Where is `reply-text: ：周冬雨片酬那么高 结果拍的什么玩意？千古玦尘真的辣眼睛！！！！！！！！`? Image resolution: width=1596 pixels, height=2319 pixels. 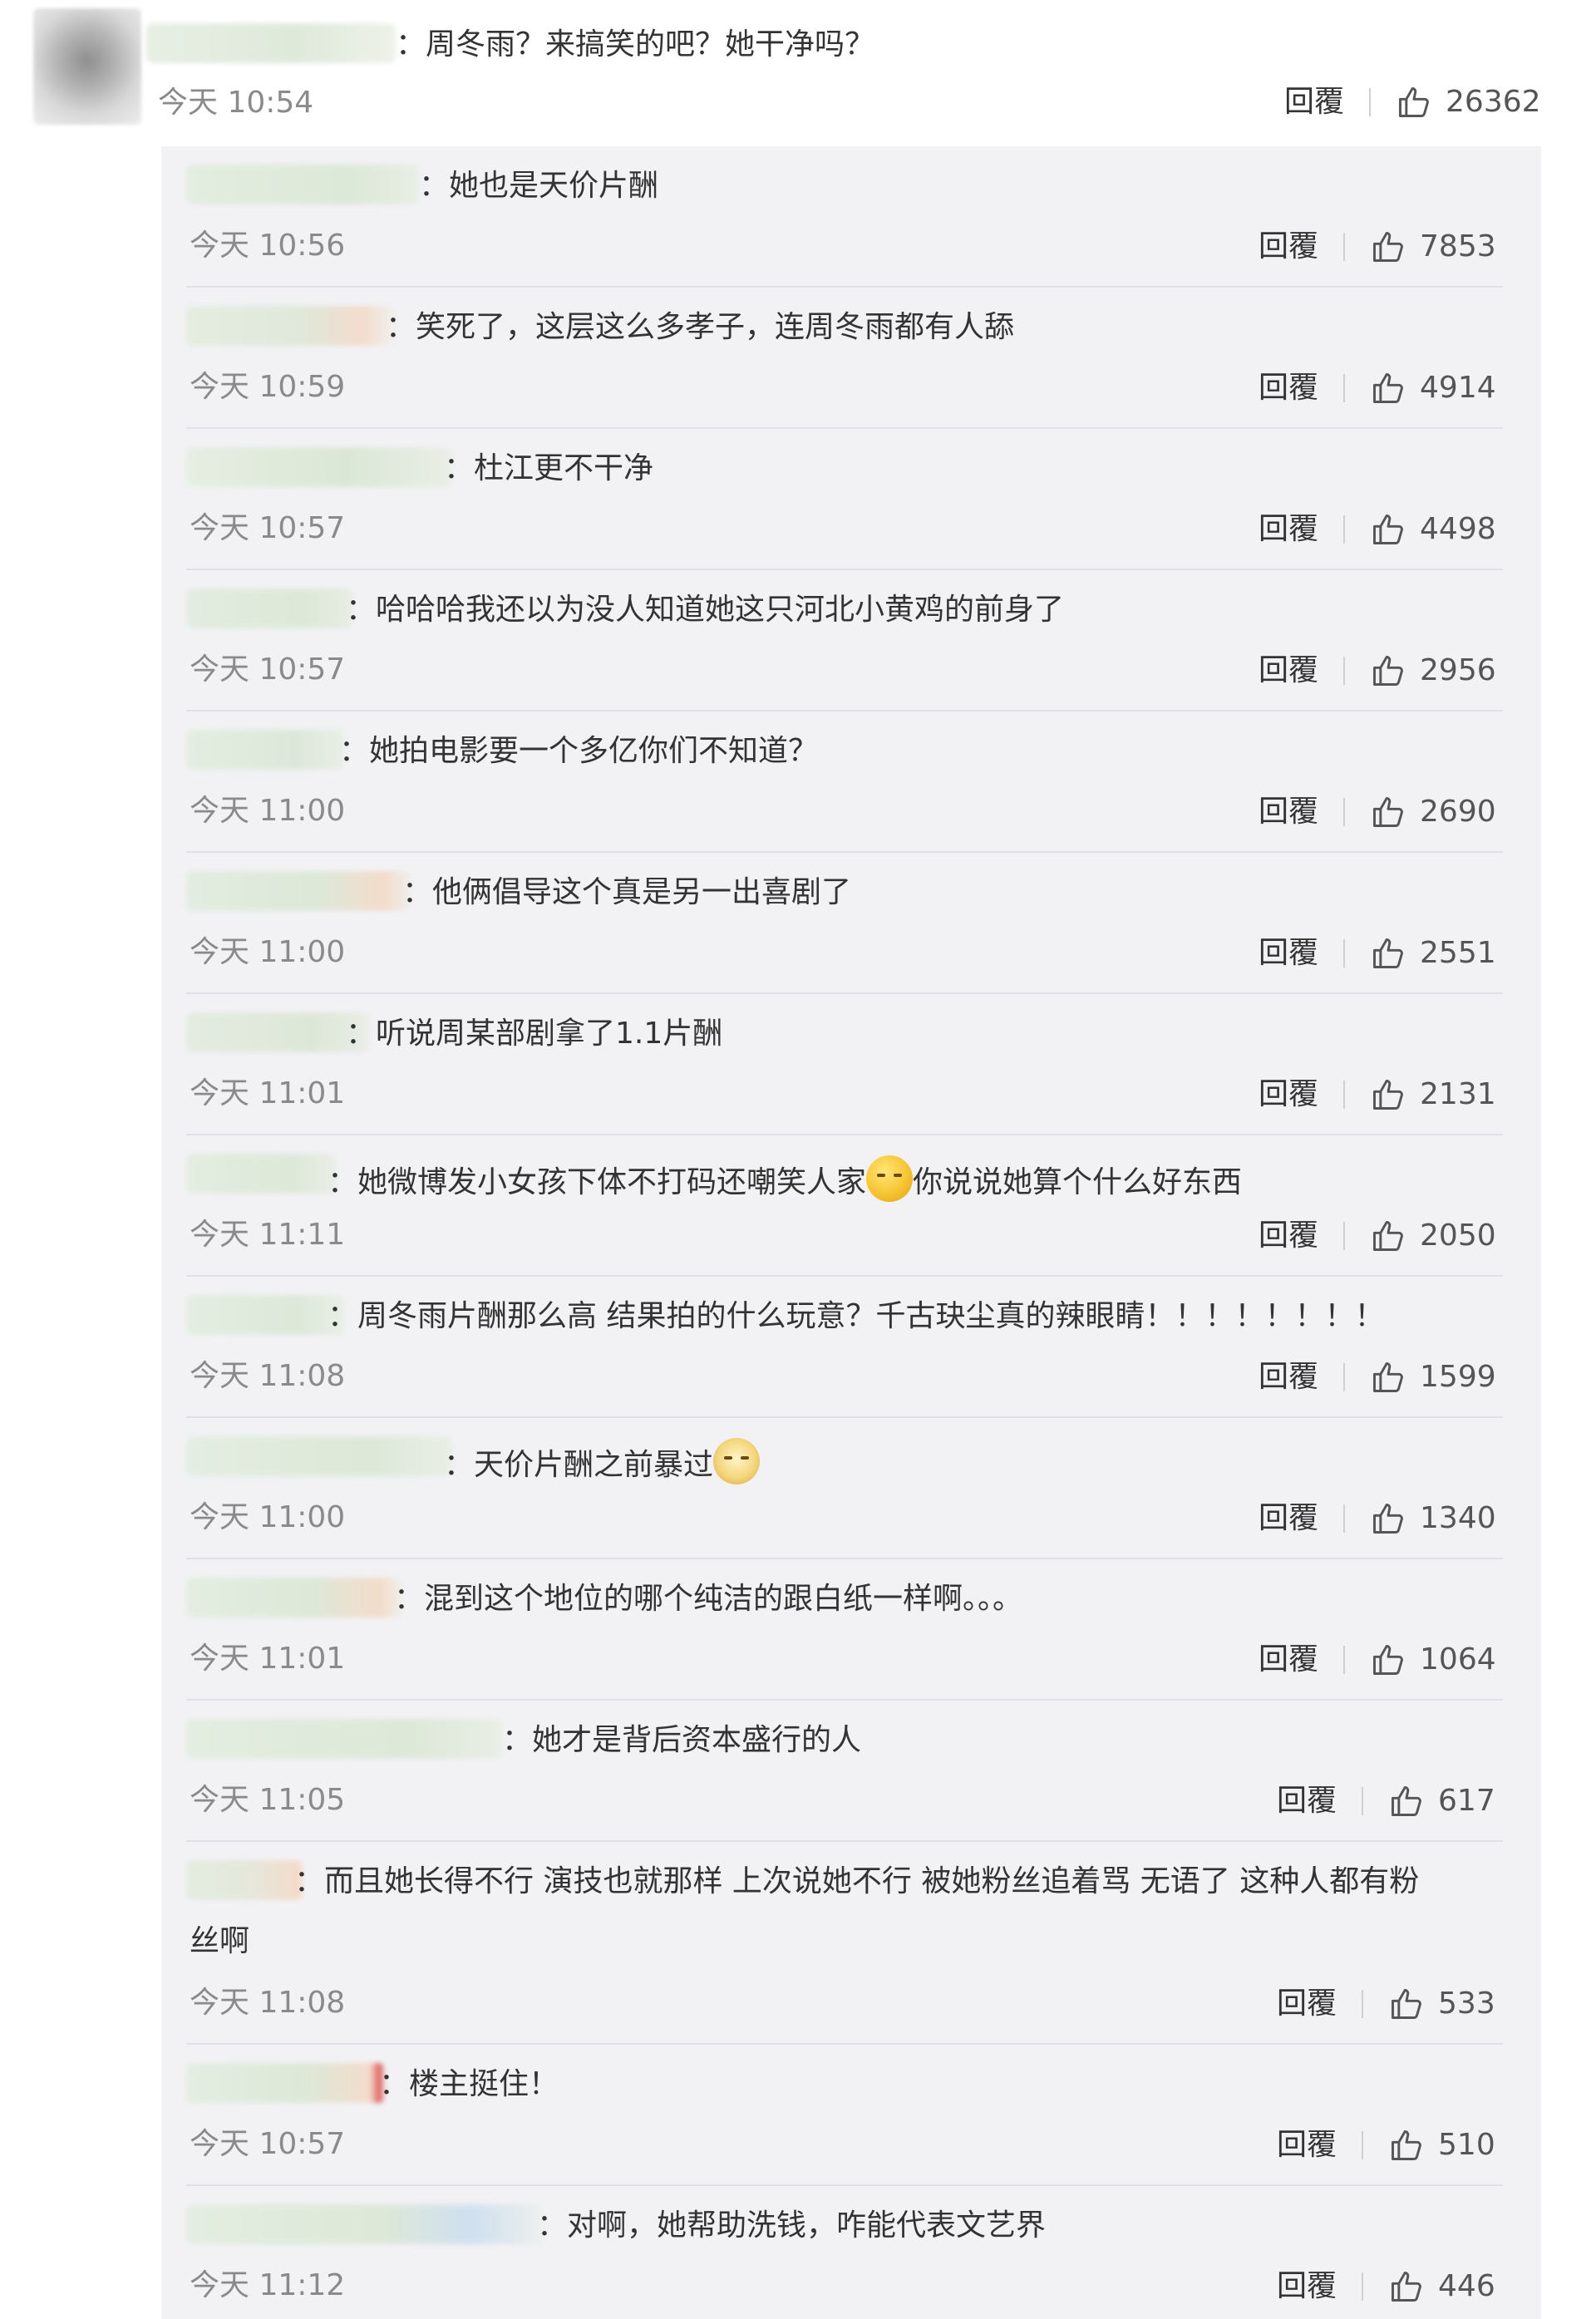
reply-text: ：周冬雨片酬那么高 结果拍的什么玩意？千古玦尘真的辣眼睛！！！！！！！！ is located at coordinates (856, 1316).